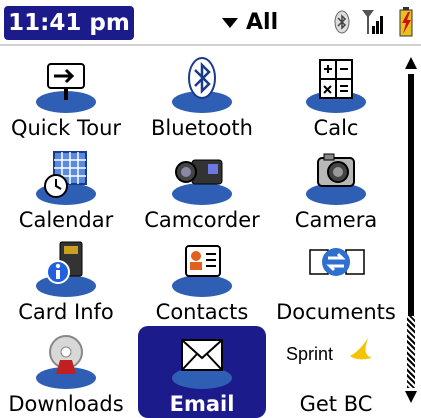 This screenshot has height=418, width=421. Describe the element at coordinates (336, 280) in the screenshot. I see `app-documents: Documents` at that location.